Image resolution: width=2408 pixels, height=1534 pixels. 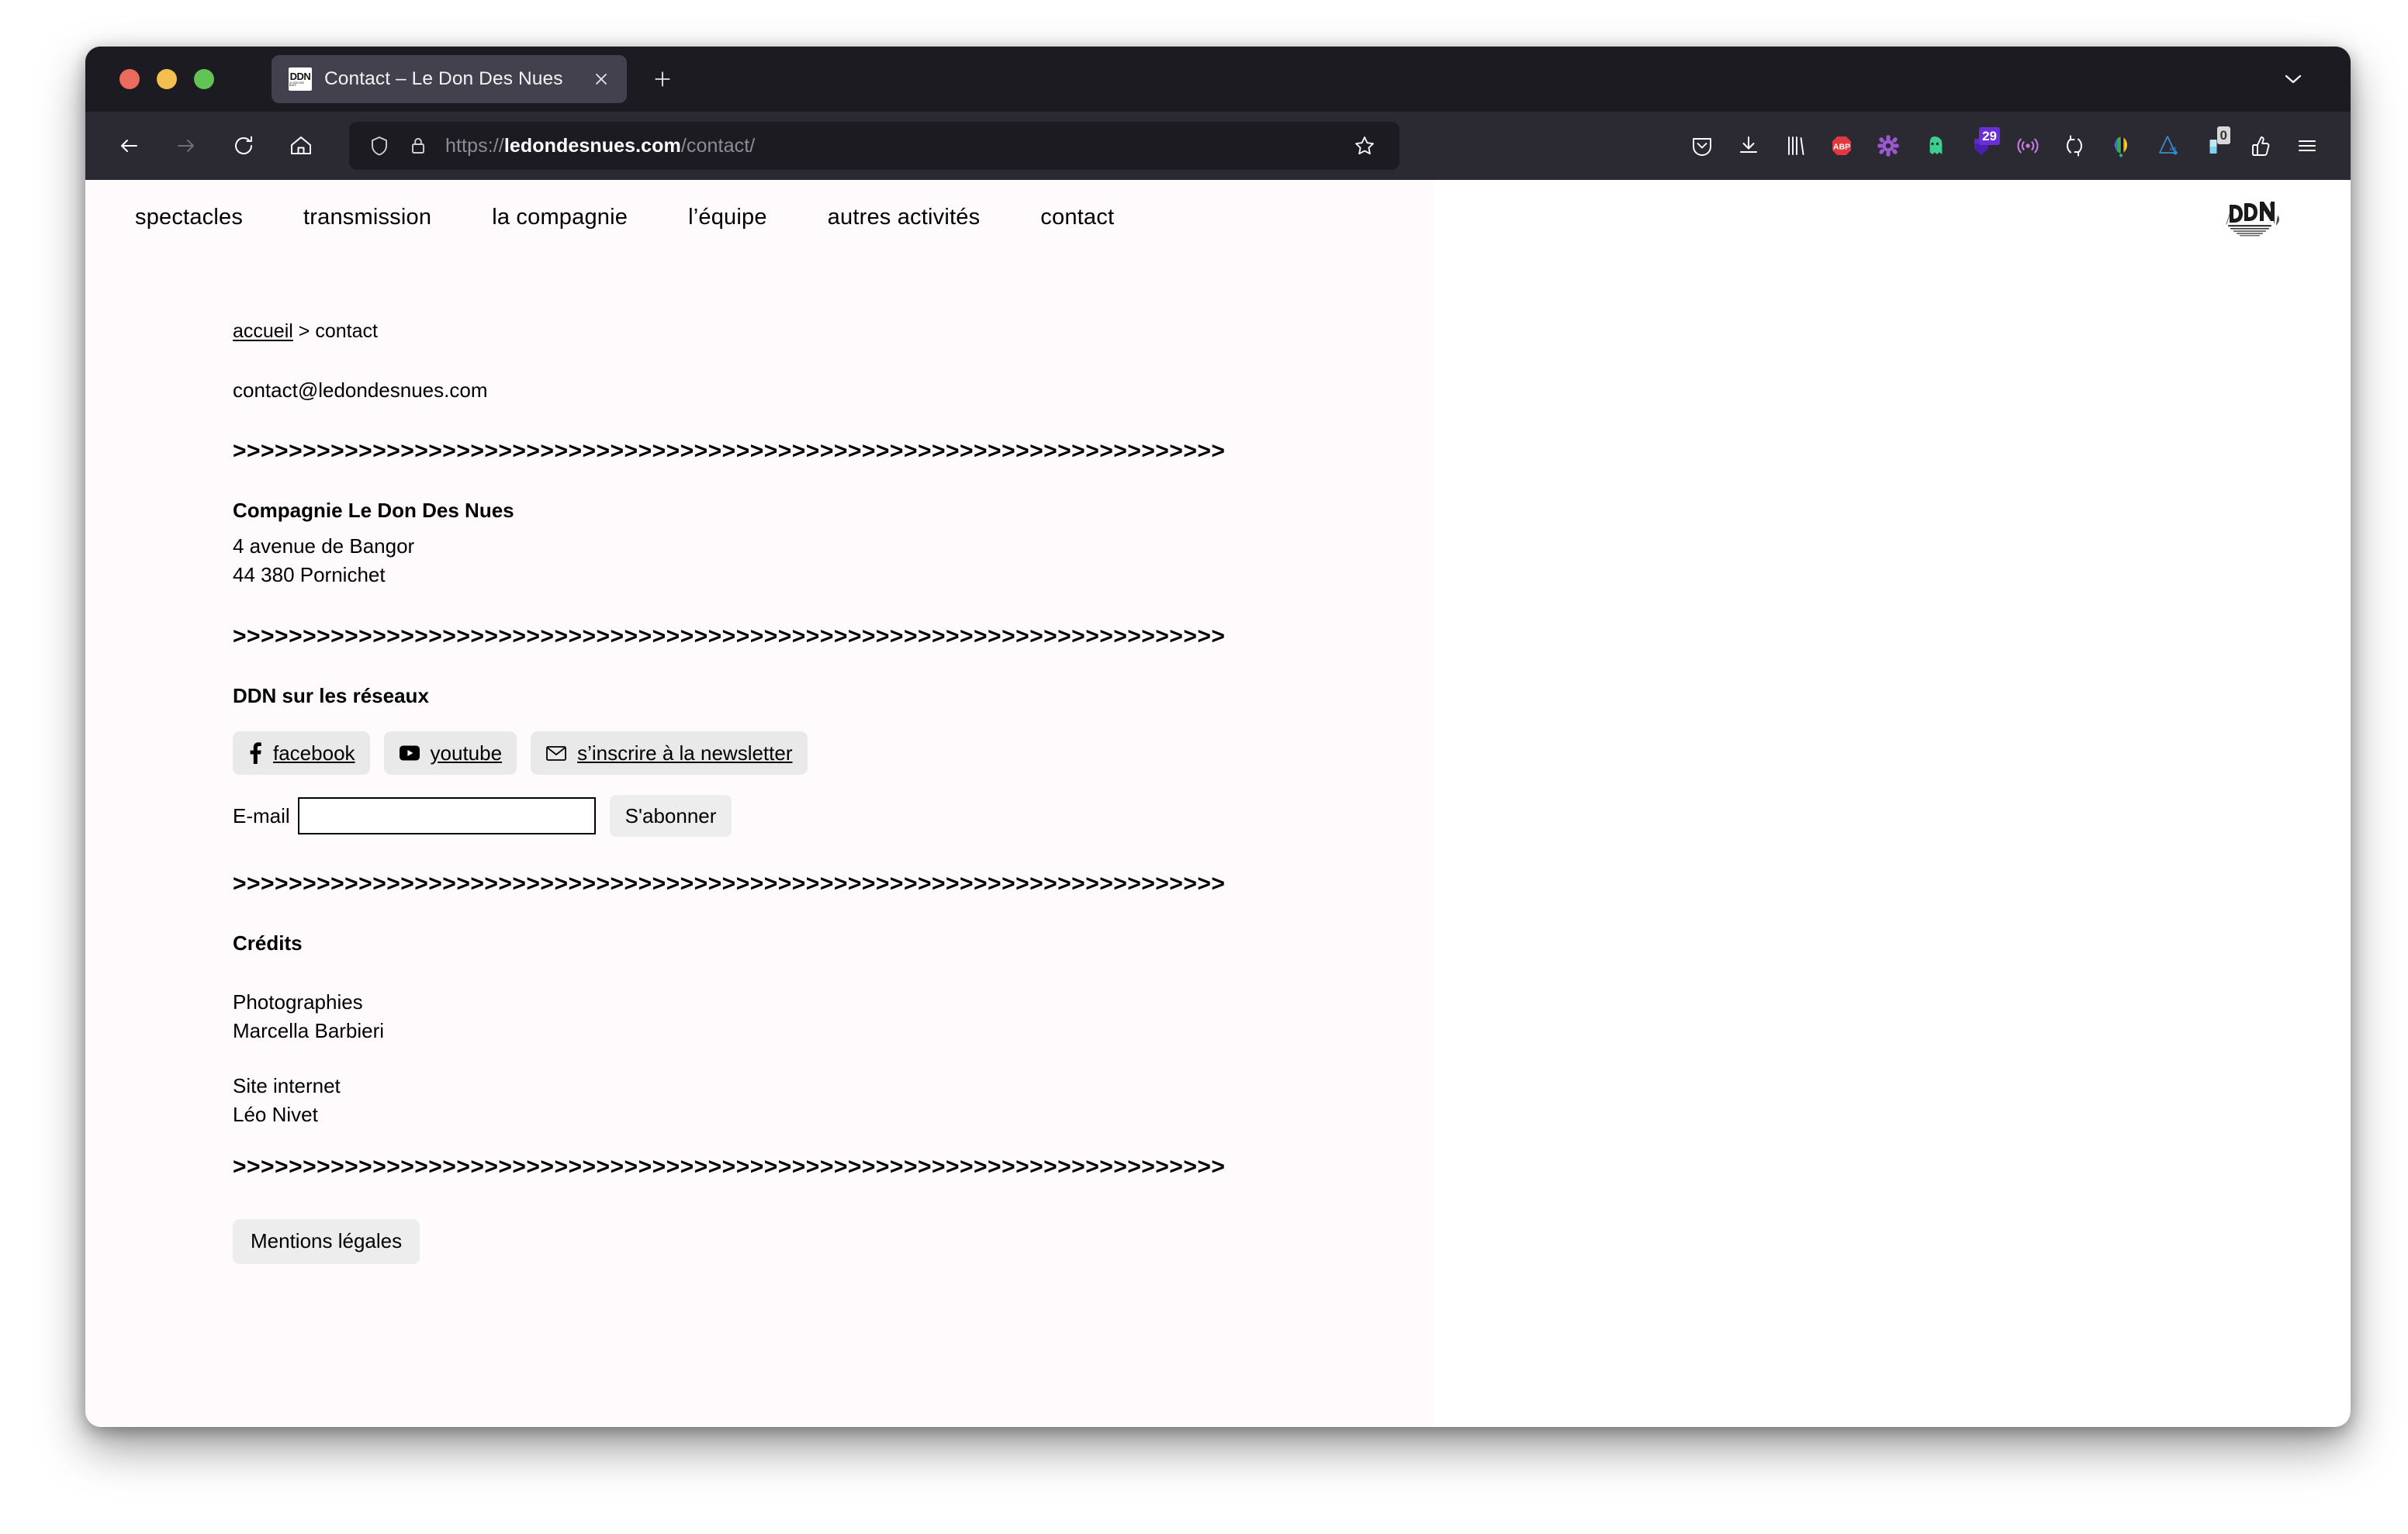 What do you see at coordinates (204, 79) in the screenshot?
I see `window-maximize-button` at bounding box center [204, 79].